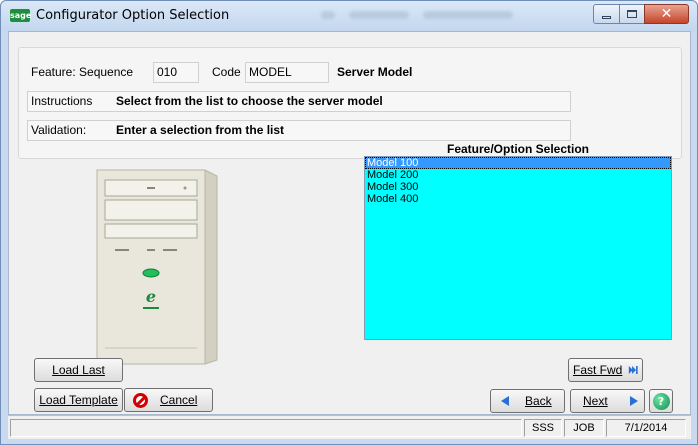 This screenshot has width=698, height=445. Describe the element at coordinates (179, 400) in the screenshot. I see `cancel-label: Cancel` at that location.